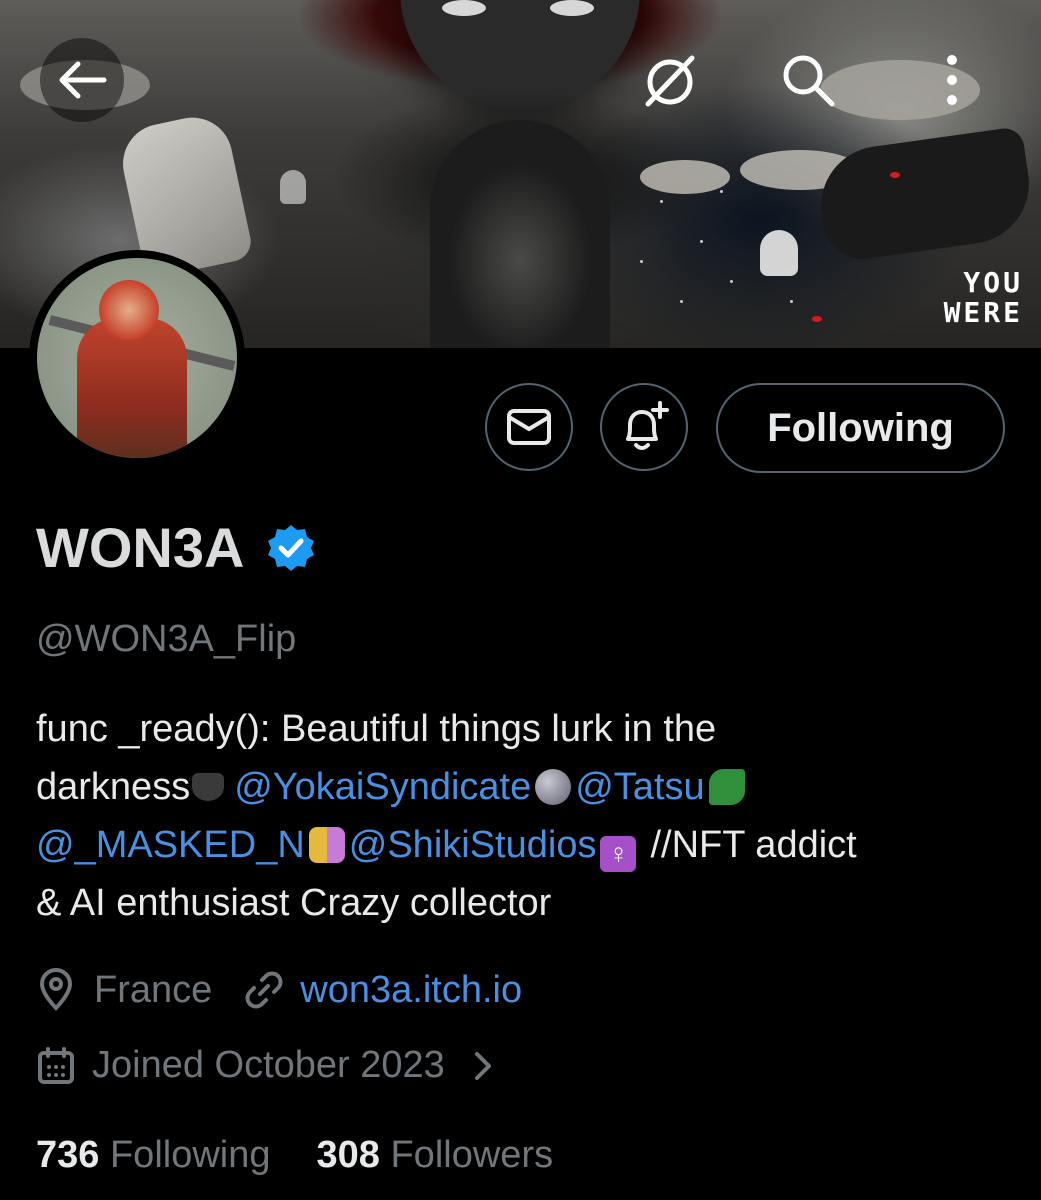 The image size is (1041, 1200). I want to click on bio-line-3: @_MASKED_N @ShikiStudios ♀ //NFT addict, so click(526, 845).